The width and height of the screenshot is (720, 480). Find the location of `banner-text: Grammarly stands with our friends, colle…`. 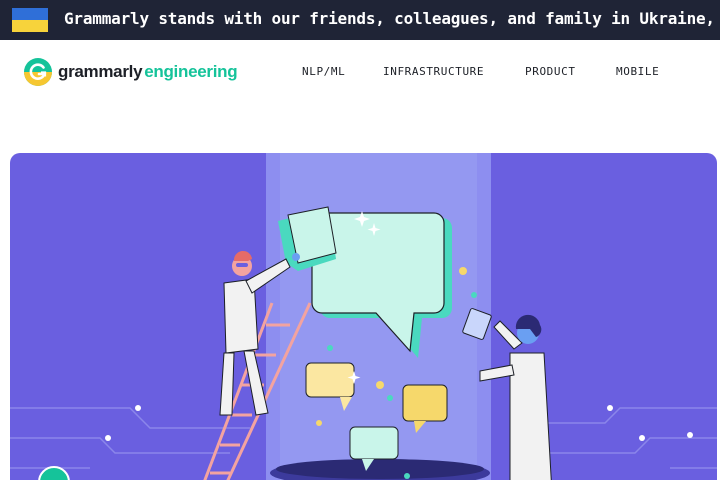

banner-text: Grammarly stands with our friends, colle… is located at coordinates (392, 18).